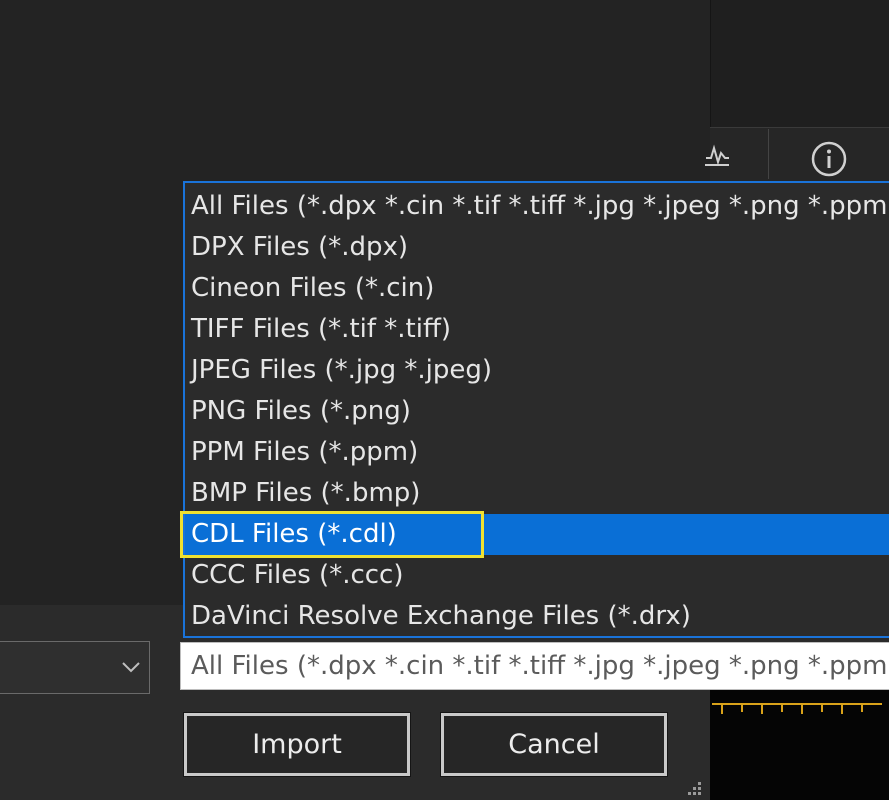 The height and width of the screenshot is (800, 889). What do you see at coordinates (694, 790) in the screenshot?
I see `resize-grip-icon` at bounding box center [694, 790].